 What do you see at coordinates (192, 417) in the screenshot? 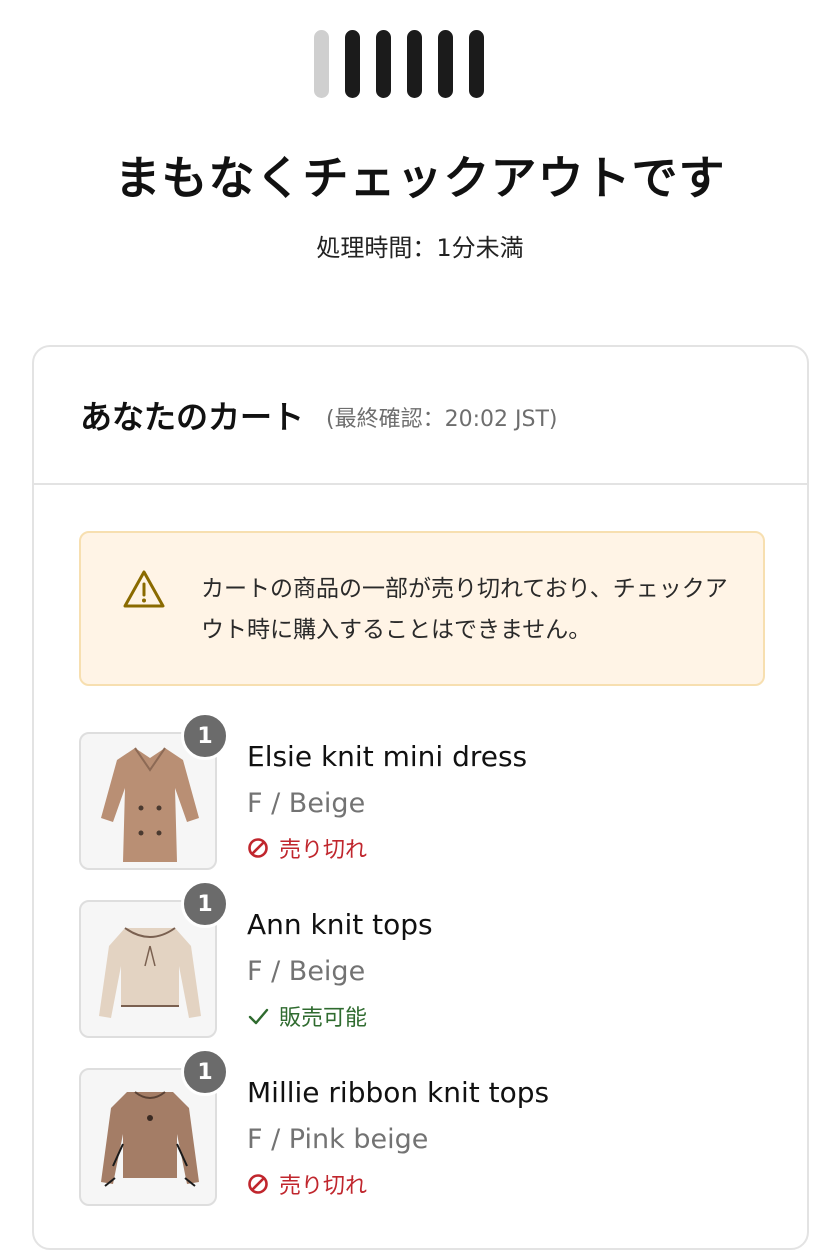
I see `cart-title: あなたのカート` at bounding box center [192, 417].